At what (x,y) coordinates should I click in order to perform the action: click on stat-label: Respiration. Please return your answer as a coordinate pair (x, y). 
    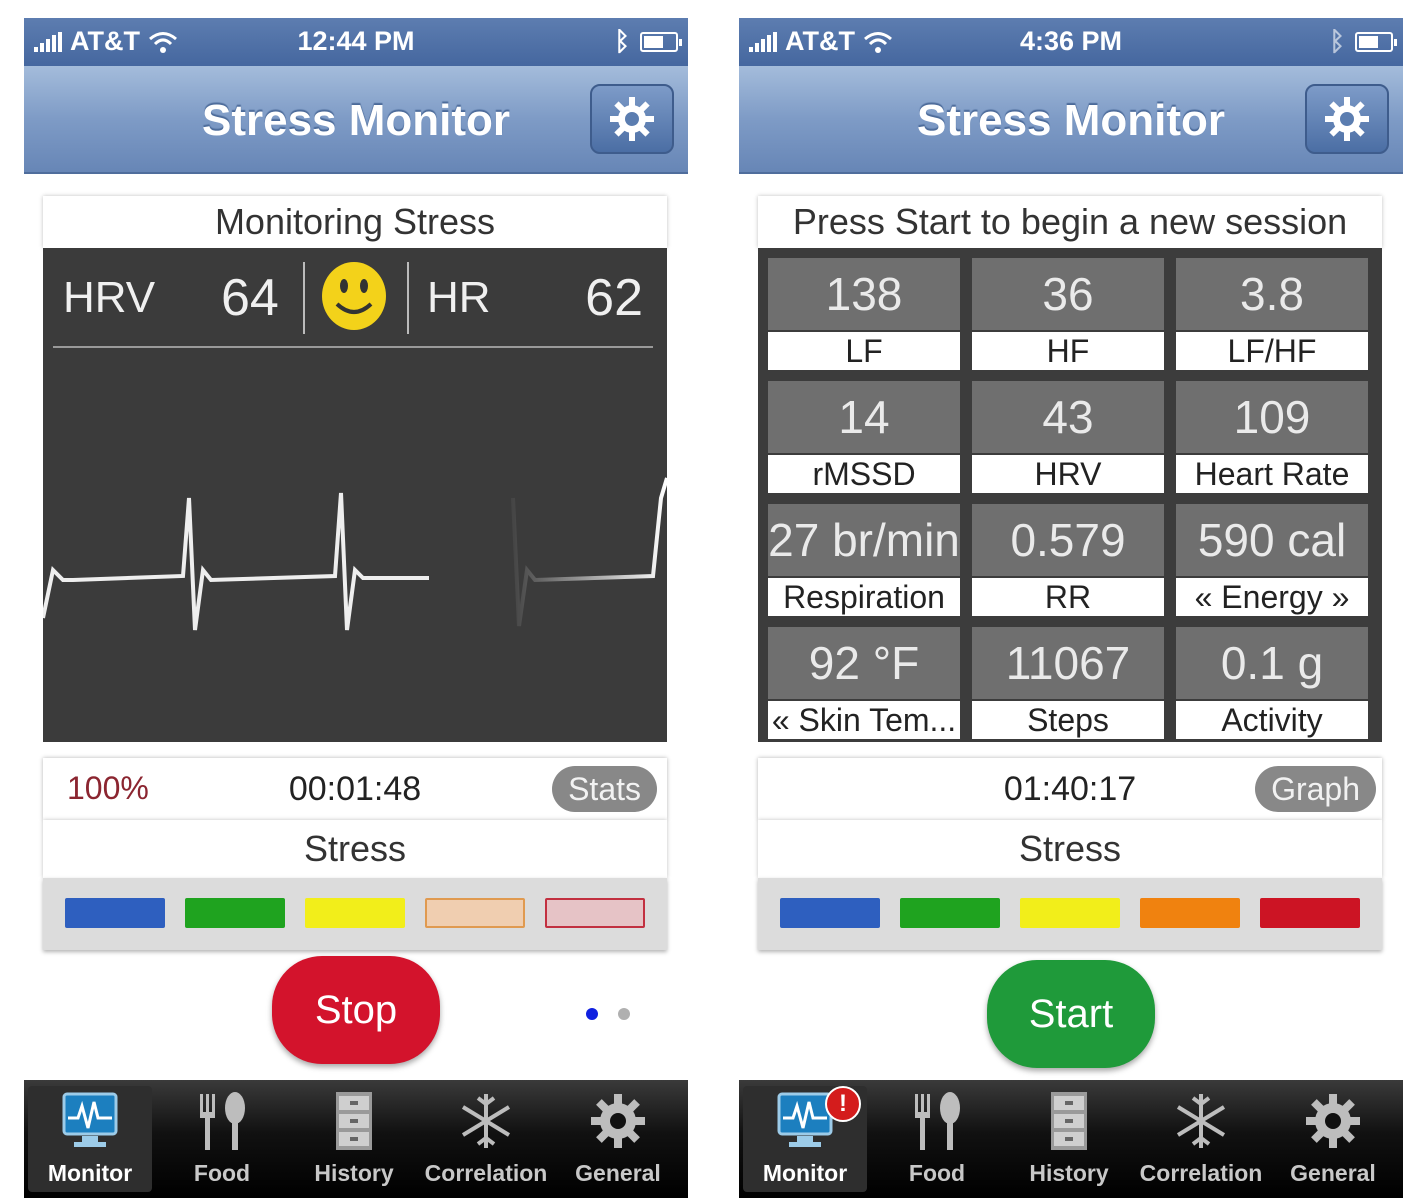
    Looking at the image, I should click on (864, 597).